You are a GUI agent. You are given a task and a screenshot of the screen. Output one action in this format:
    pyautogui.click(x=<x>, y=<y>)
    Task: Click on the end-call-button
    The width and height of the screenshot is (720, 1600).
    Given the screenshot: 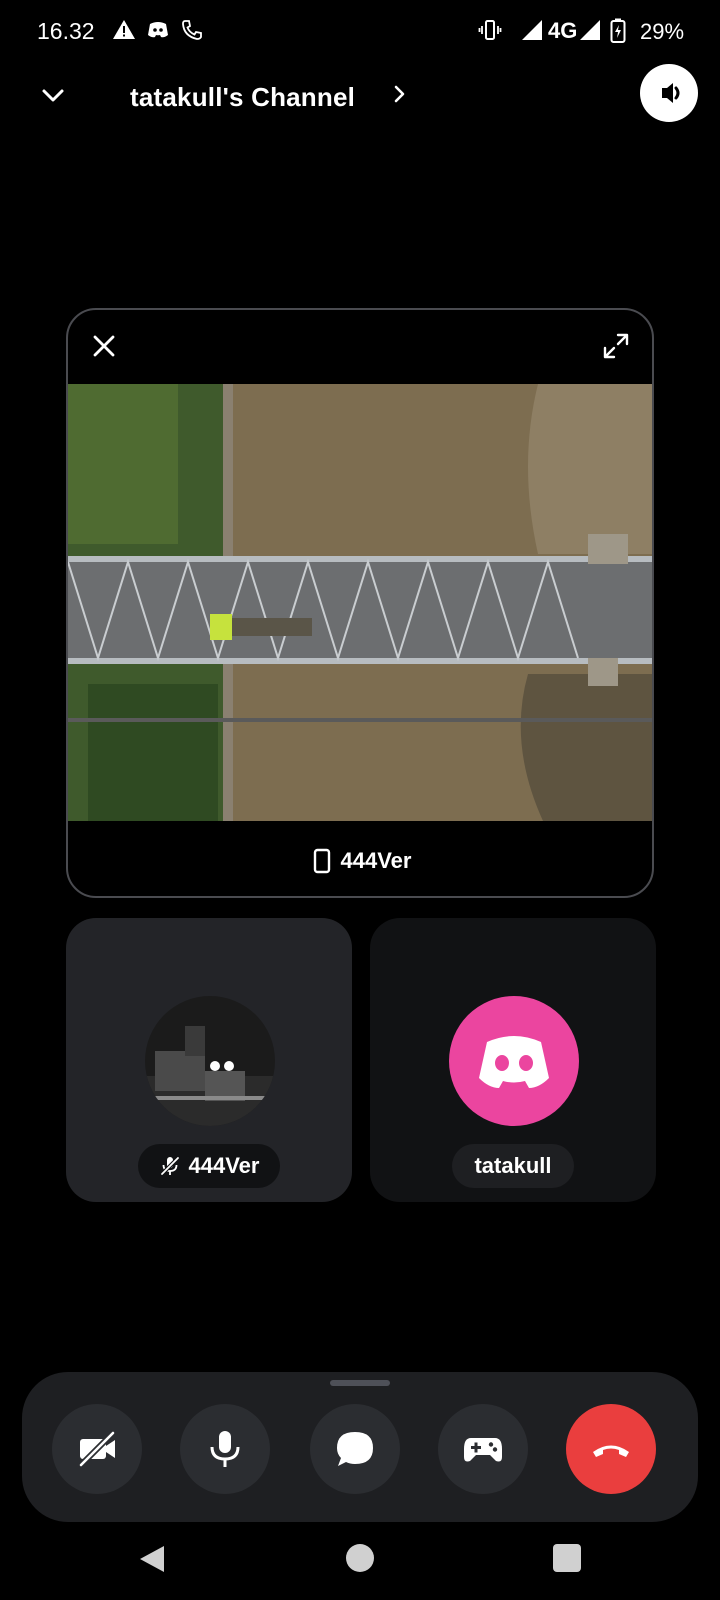 What is the action you would take?
    pyautogui.click(x=611, y=1449)
    